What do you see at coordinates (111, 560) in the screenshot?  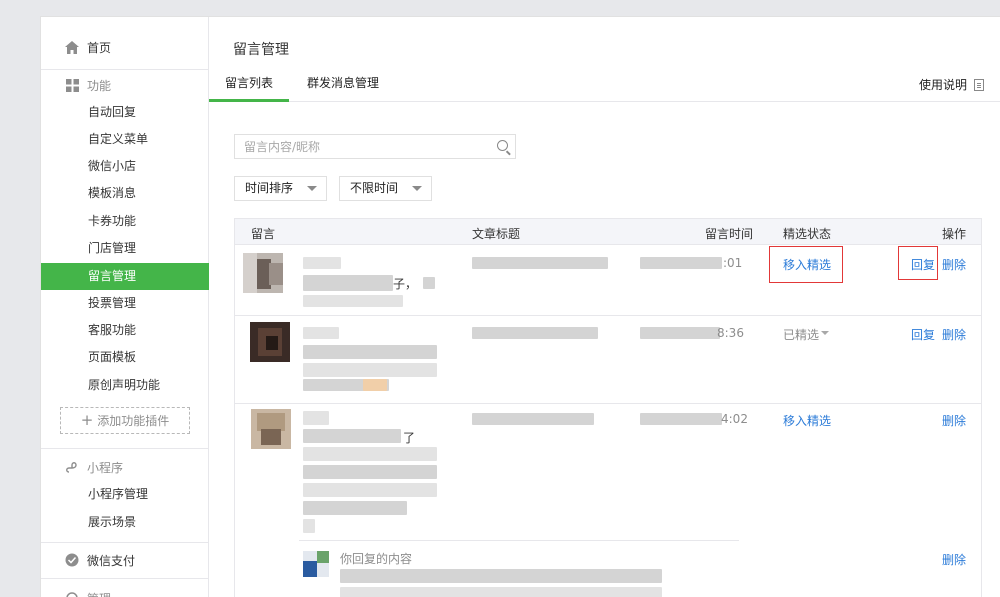 I see `sidebar-pay-label: 微信支付` at bounding box center [111, 560].